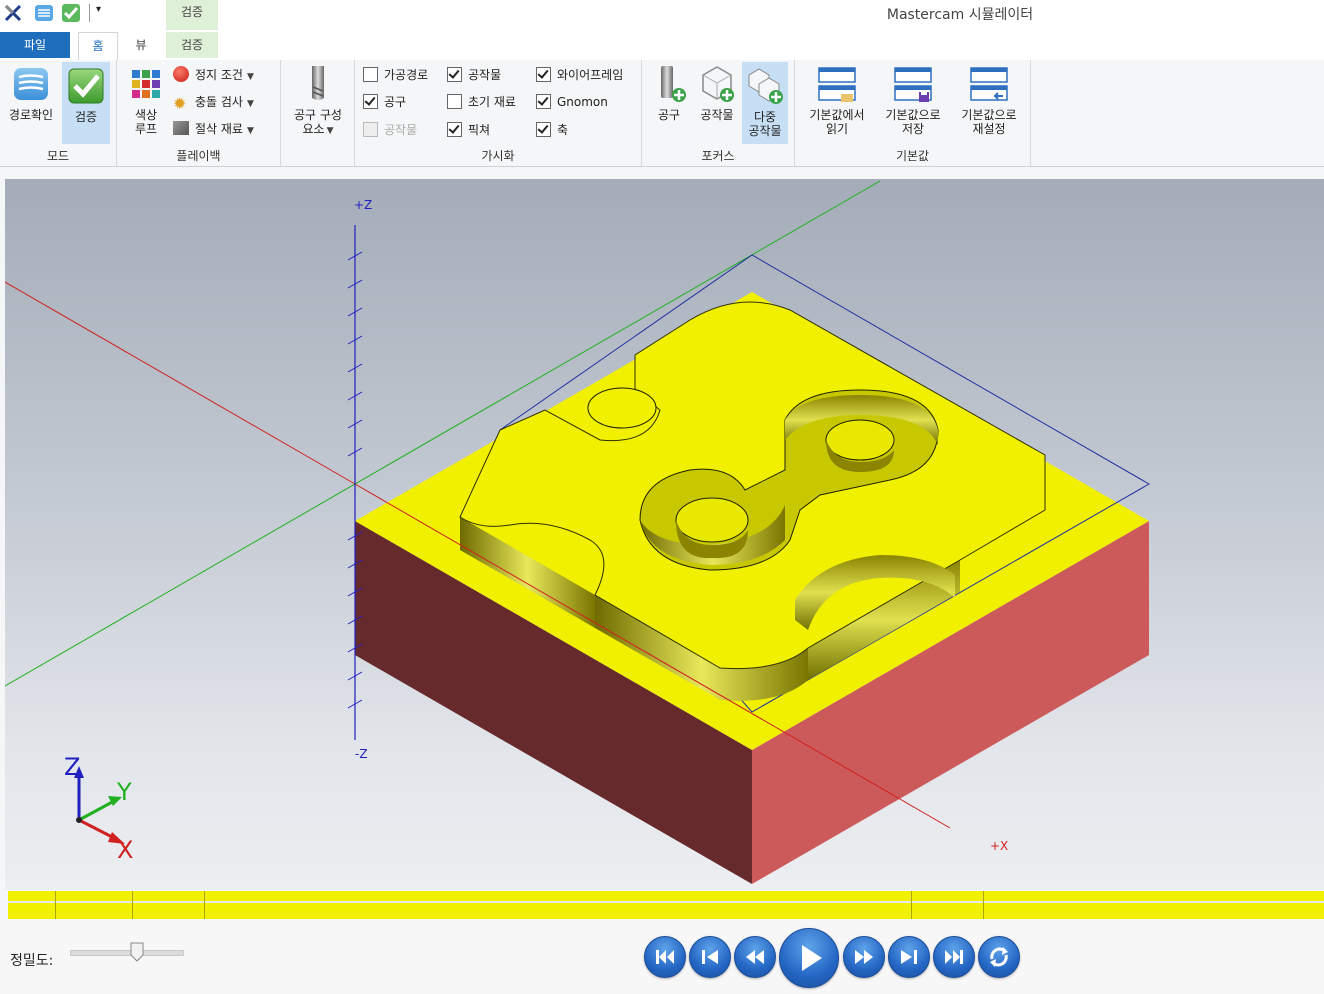  Describe the element at coordinates (552, 131) in the screenshot. I see `axes-checkbox: 축` at that location.